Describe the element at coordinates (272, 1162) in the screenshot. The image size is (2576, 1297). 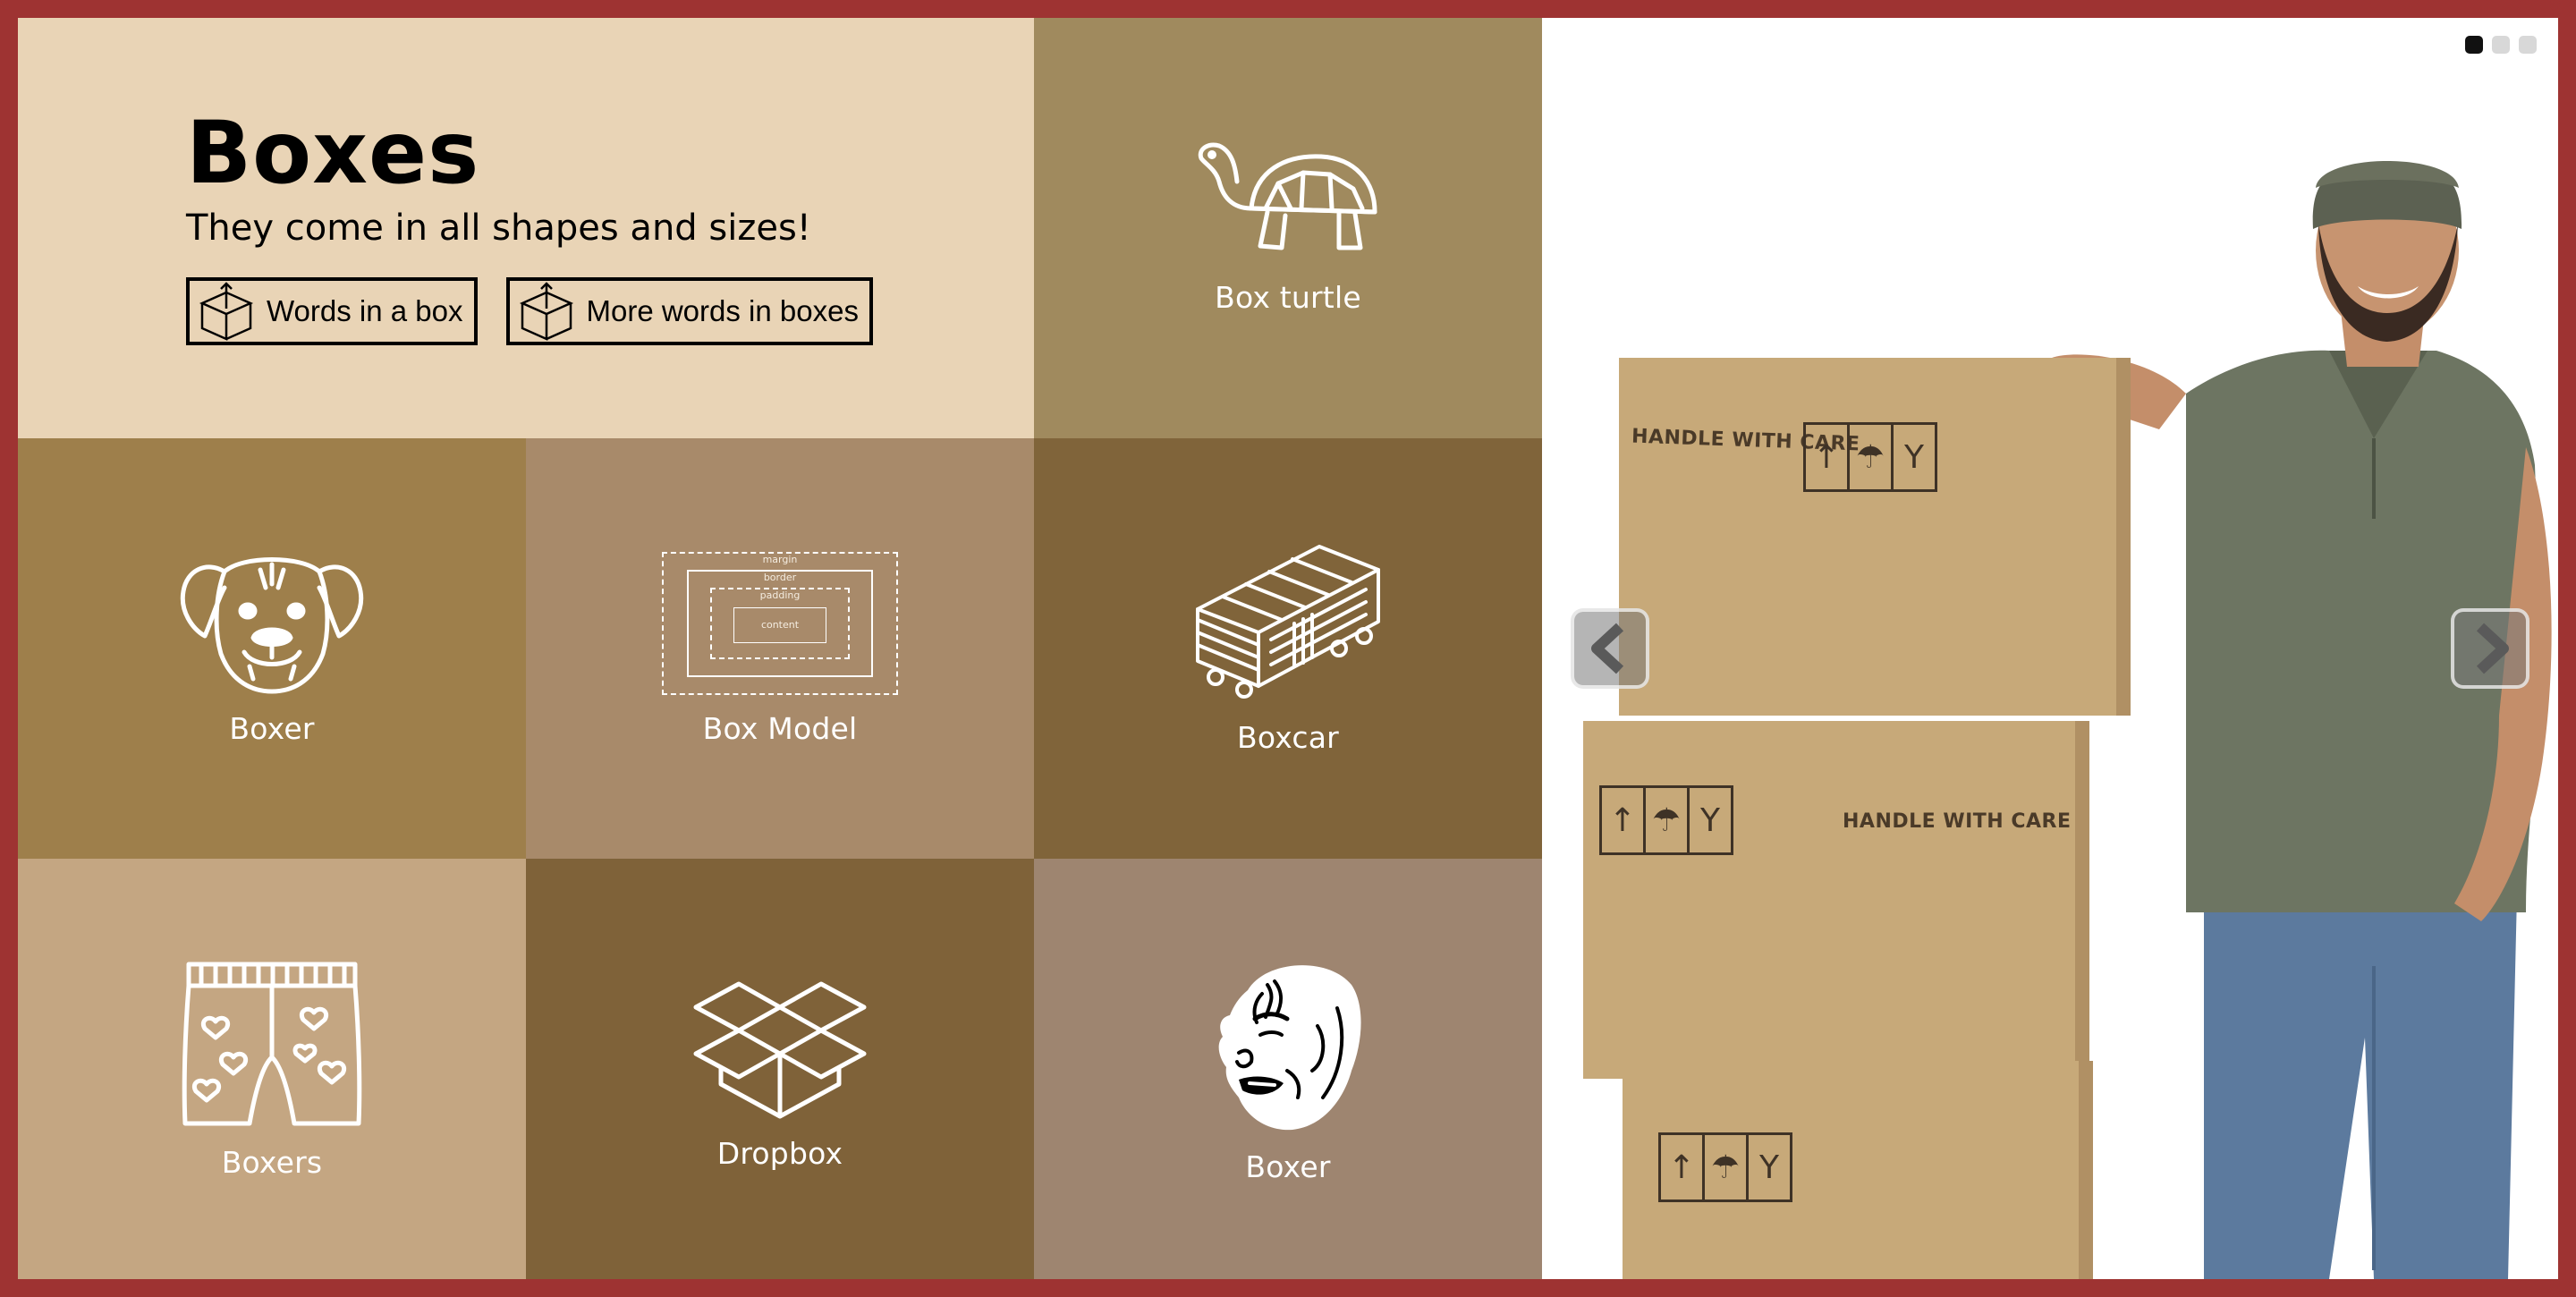
I see `tile-label: Boxers` at that location.